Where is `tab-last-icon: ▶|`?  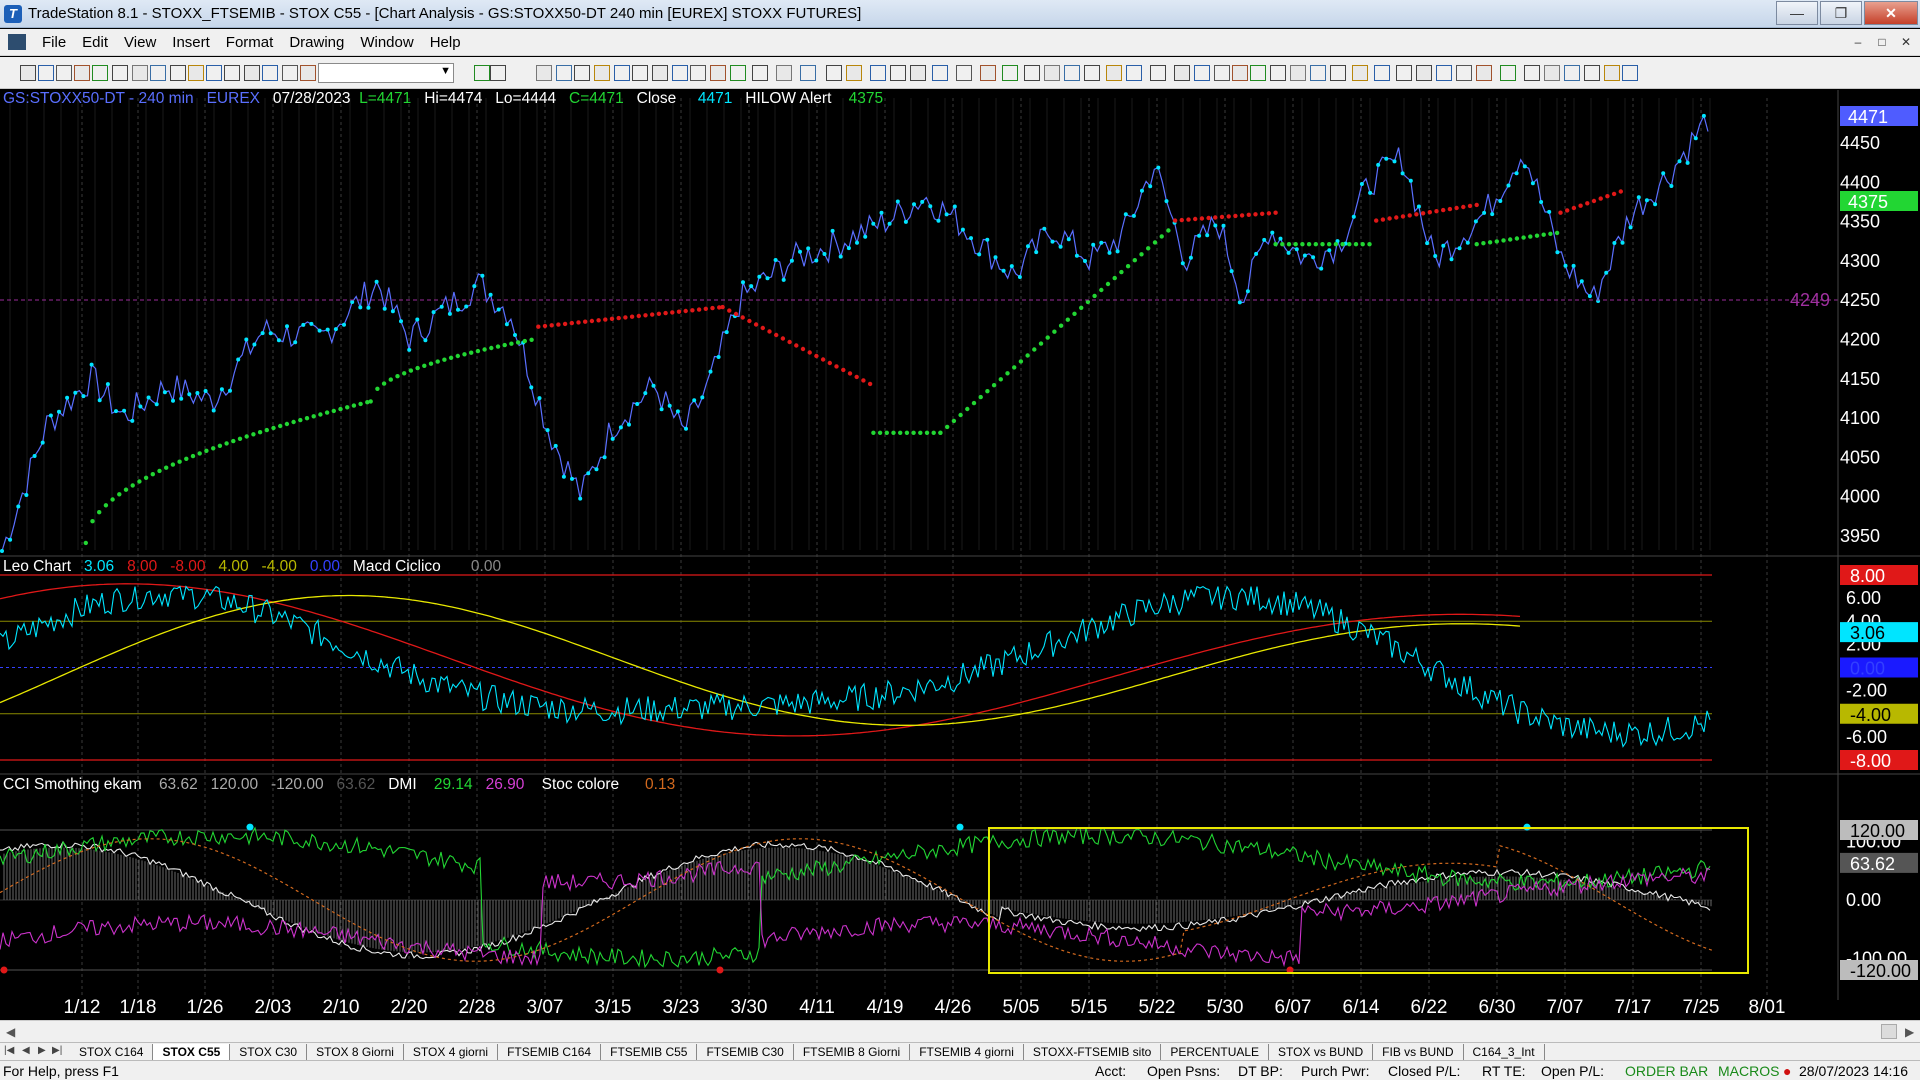
tab-last-icon: ▶| is located at coordinates (57, 1050).